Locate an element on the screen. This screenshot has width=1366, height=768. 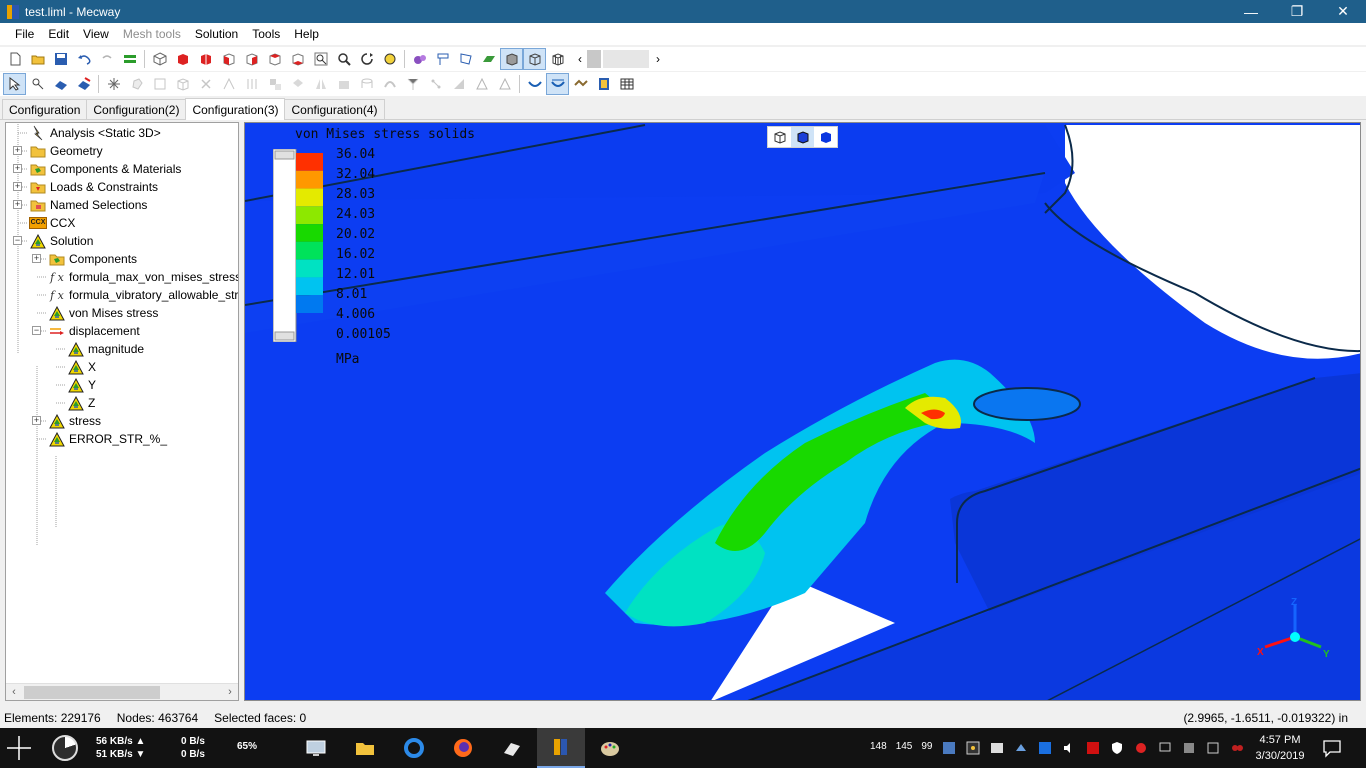
mesh-tool-3-button is located at coordinates (182, 84).